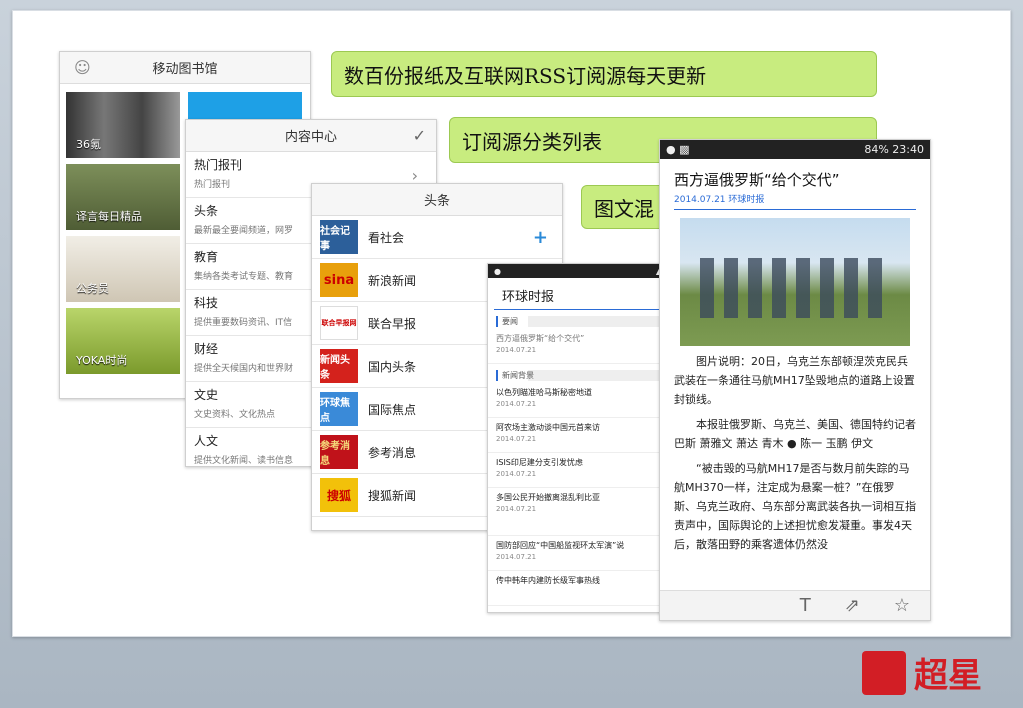 Image resolution: width=1023 pixels, height=708 pixels. Describe the element at coordinates (757, 180) in the screenshot. I see `article-title: 西方逼俄罗斯“给个交代”` at that location.